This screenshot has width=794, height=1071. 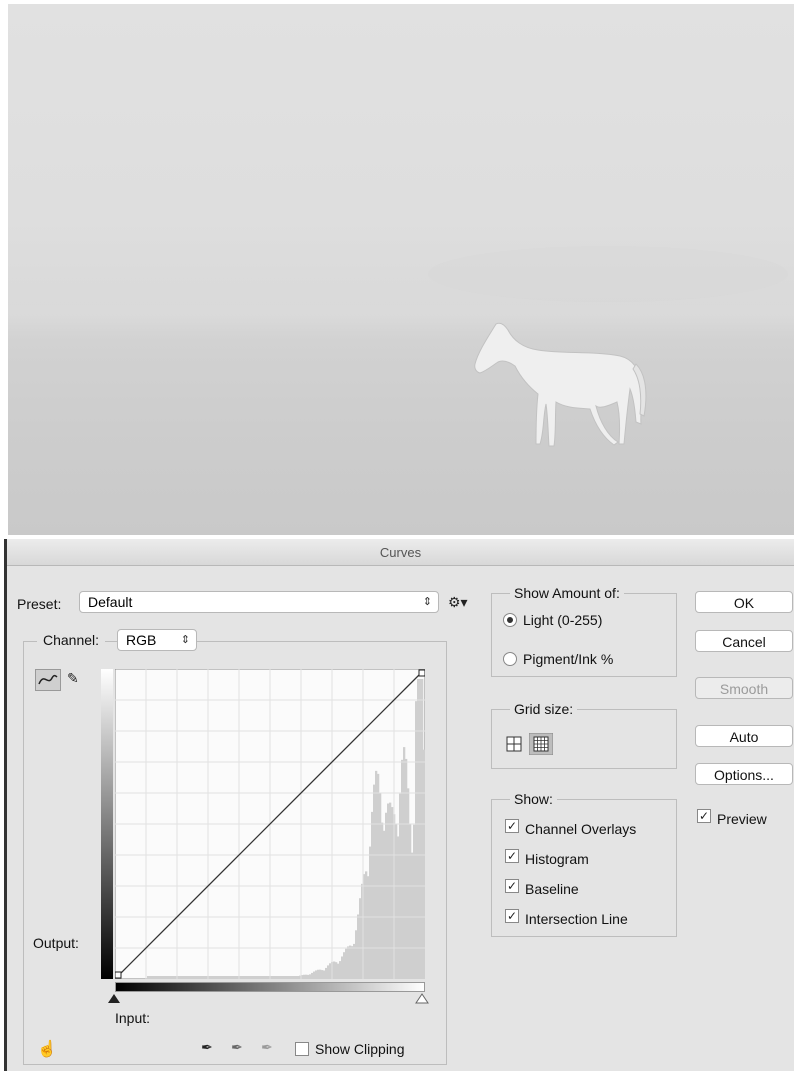 I want to click on histogram-checkbox: ✓, so click(x=512, y=856).